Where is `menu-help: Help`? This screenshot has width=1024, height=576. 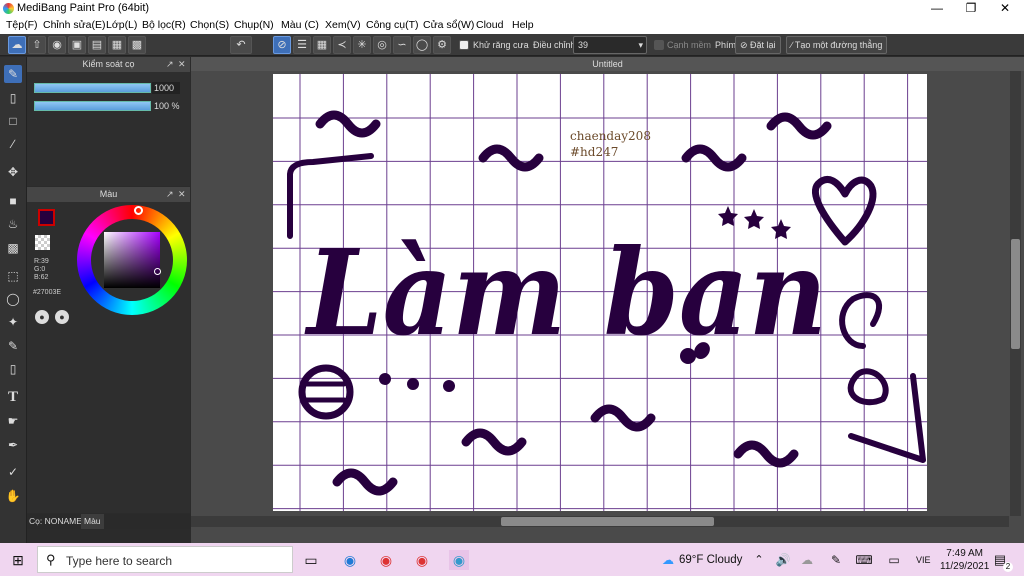
menu-help: Help is located at coordinates (523, 25).